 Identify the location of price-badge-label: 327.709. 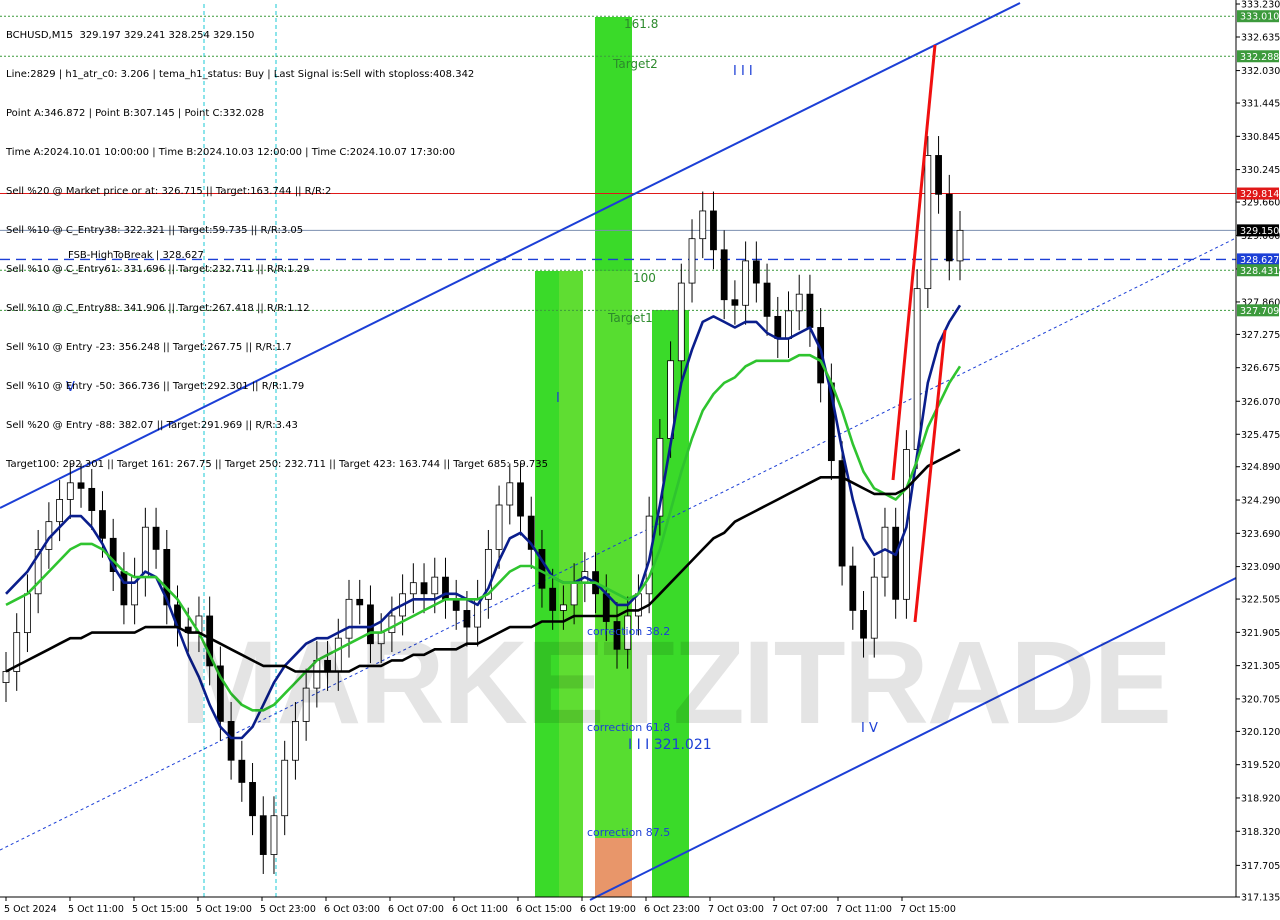
(1259, 311).